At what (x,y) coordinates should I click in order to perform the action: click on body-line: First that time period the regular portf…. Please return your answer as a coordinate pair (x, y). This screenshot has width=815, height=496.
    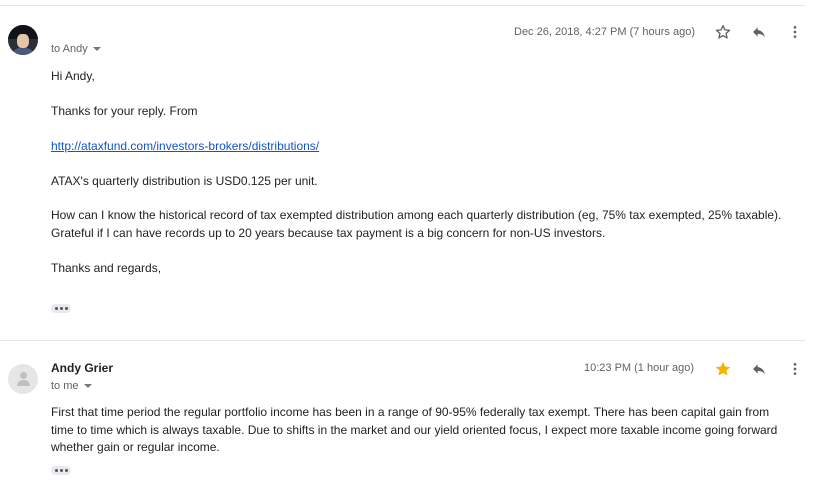
    Looking at the image, I should click on (410, 412).